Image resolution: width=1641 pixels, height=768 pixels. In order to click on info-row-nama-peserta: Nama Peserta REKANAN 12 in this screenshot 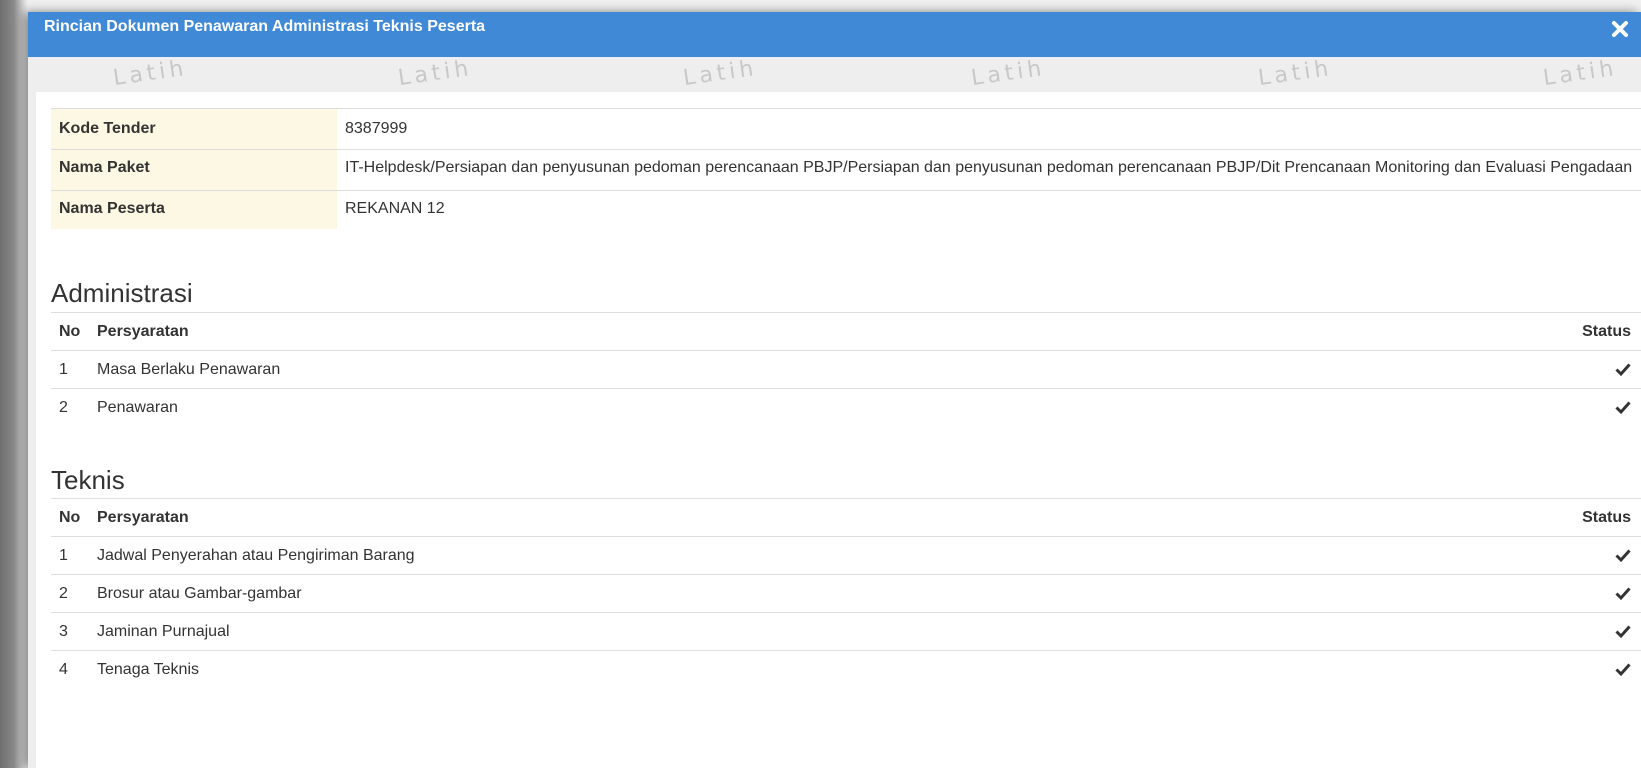, I will do `click(846, 209)`.